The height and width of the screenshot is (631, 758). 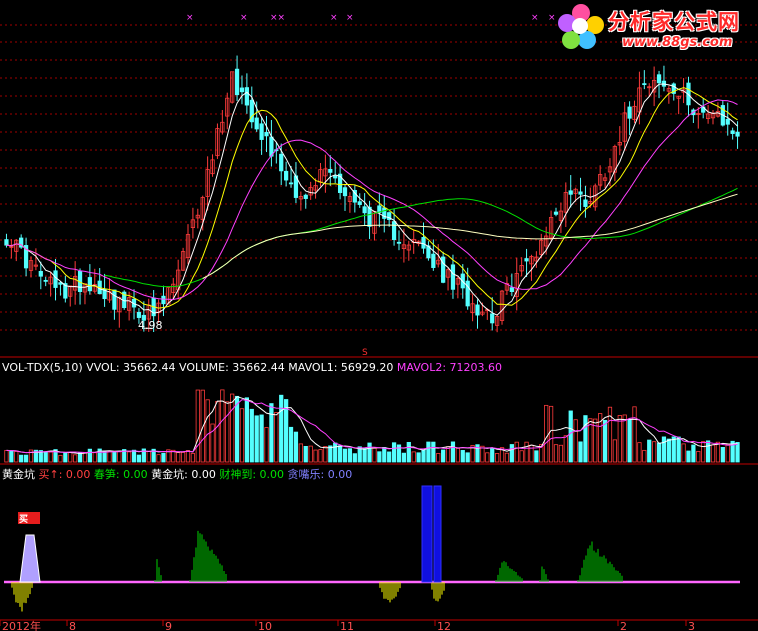 What do you see at coordinates (674, 22) in the screenshot?
I see `logo-title: 分析家公式网` at bounding box center [674, 22].